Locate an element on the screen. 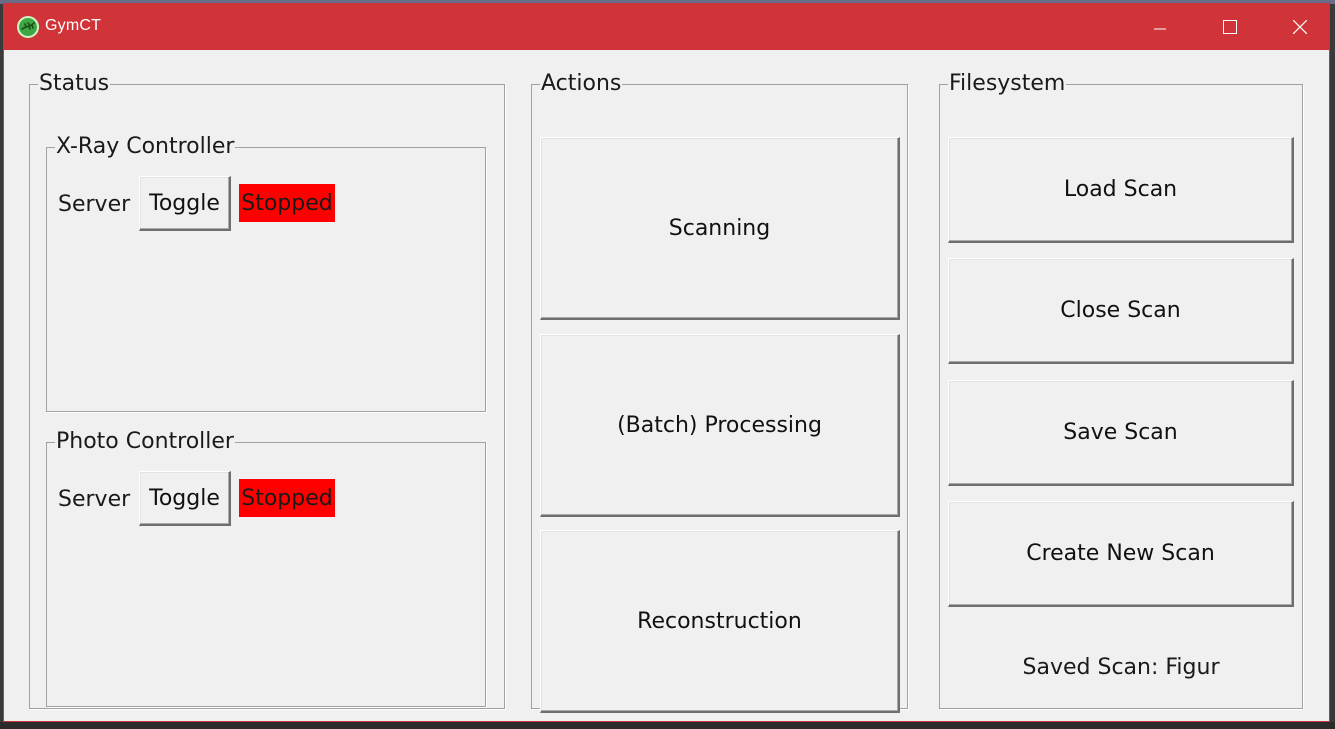  minimize-icon is located at coordinates (1160, 29).